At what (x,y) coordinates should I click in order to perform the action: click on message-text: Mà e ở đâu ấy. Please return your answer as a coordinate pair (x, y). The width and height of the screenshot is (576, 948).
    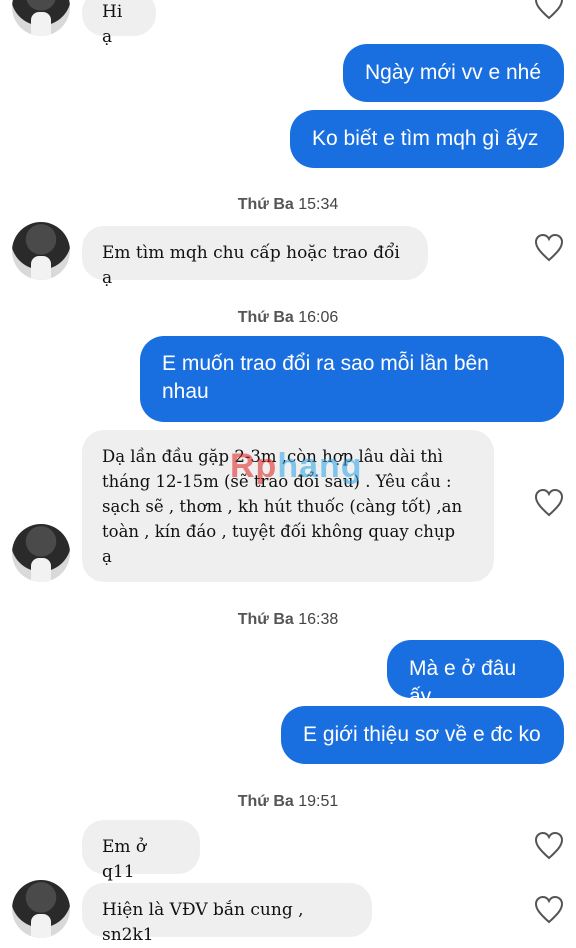
    Looking at the image, I should click on (463, 682).